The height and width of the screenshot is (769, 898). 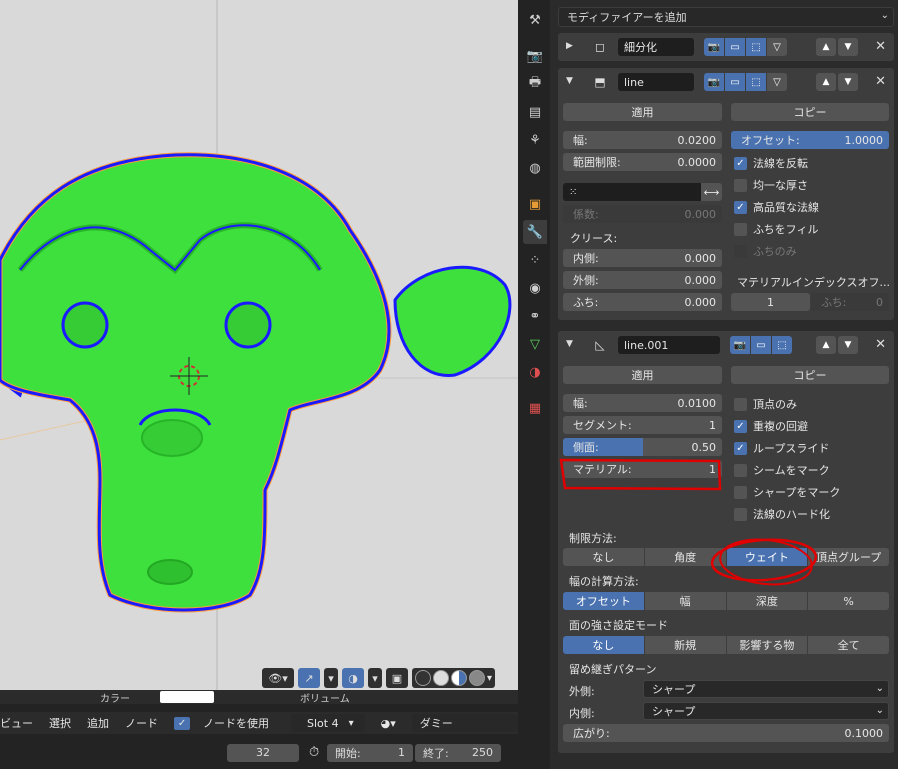 I want to click on width-width-option: 幅, so click(x=685, y=601).